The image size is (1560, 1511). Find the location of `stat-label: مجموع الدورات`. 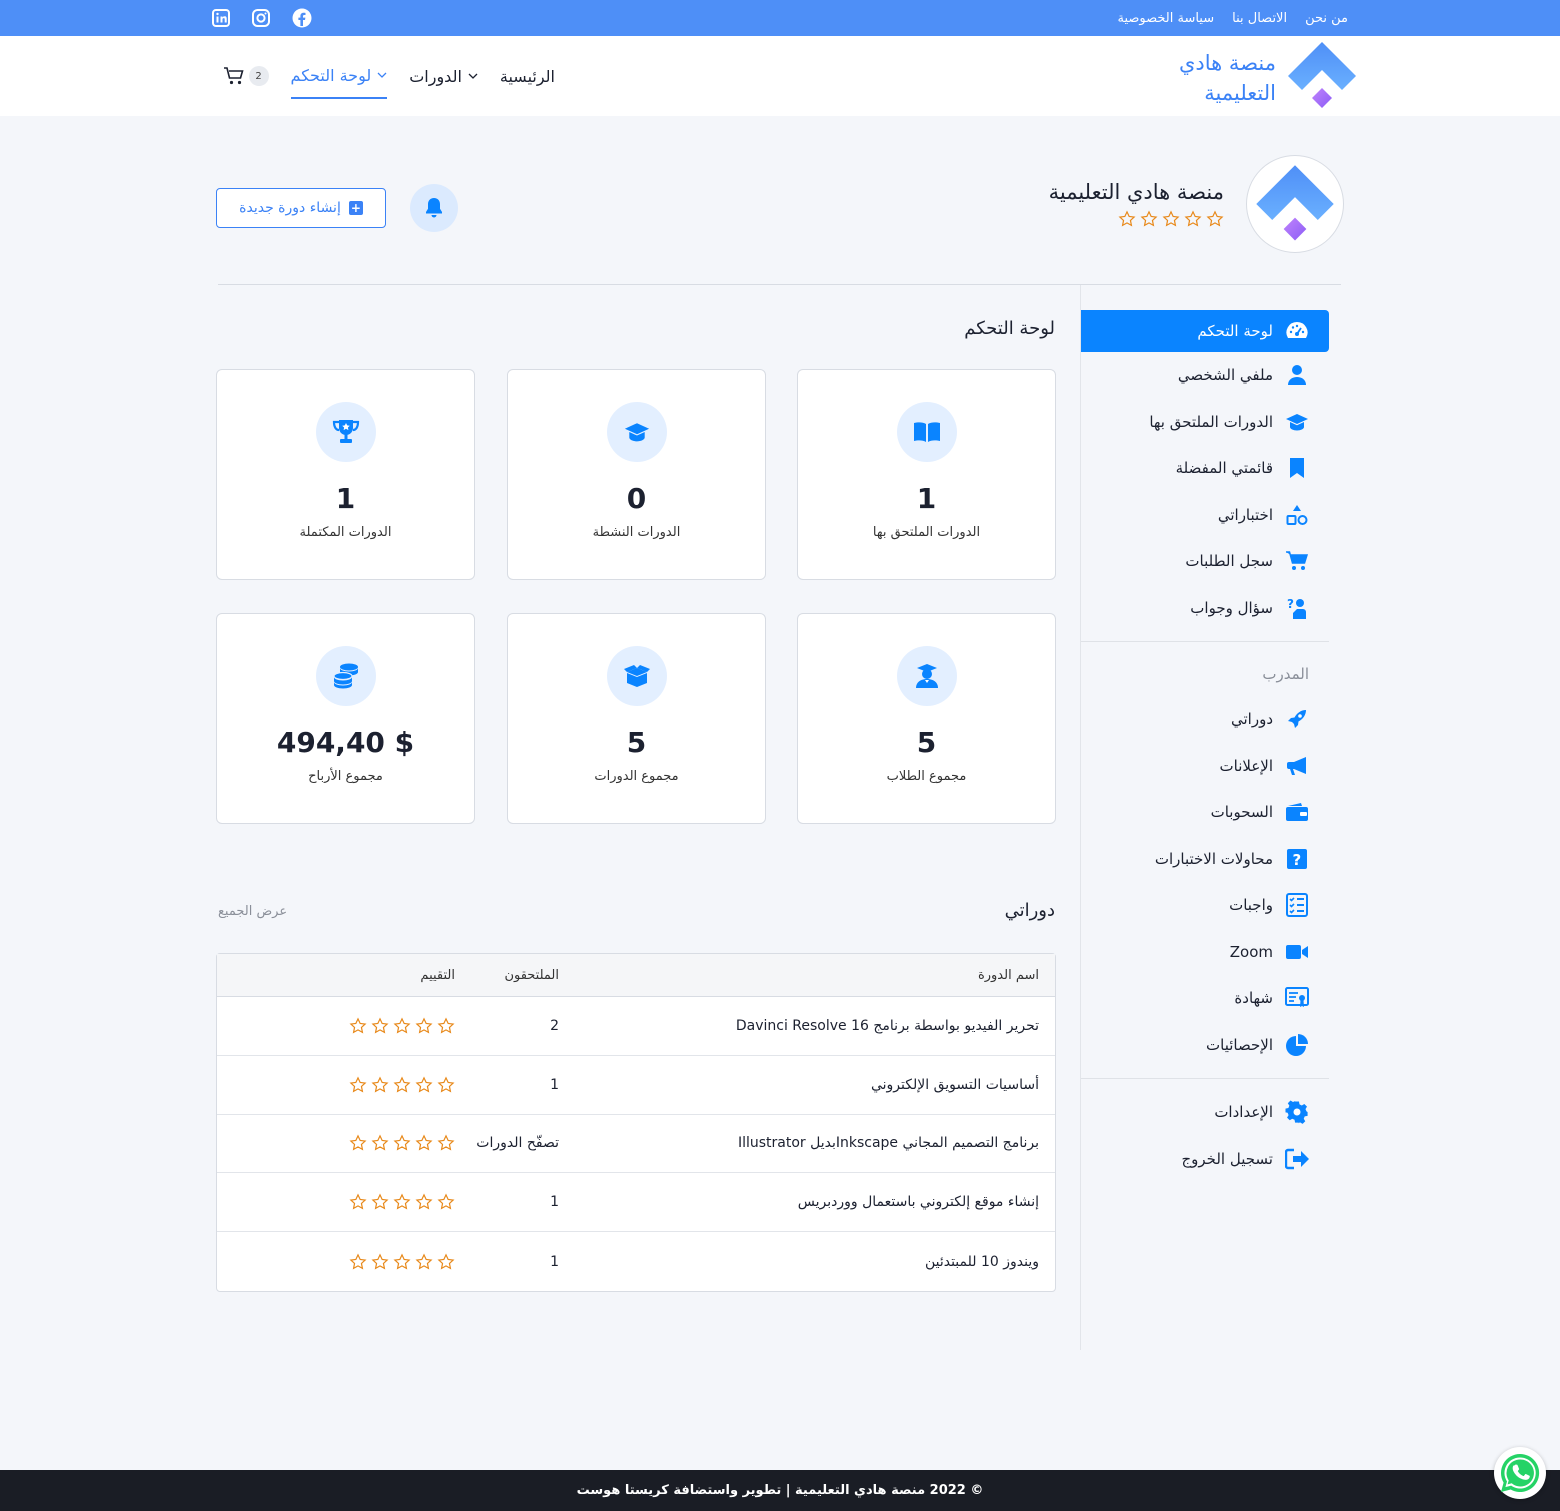

stat-label: مجموع الدورات is located at coordinates (636, 776).